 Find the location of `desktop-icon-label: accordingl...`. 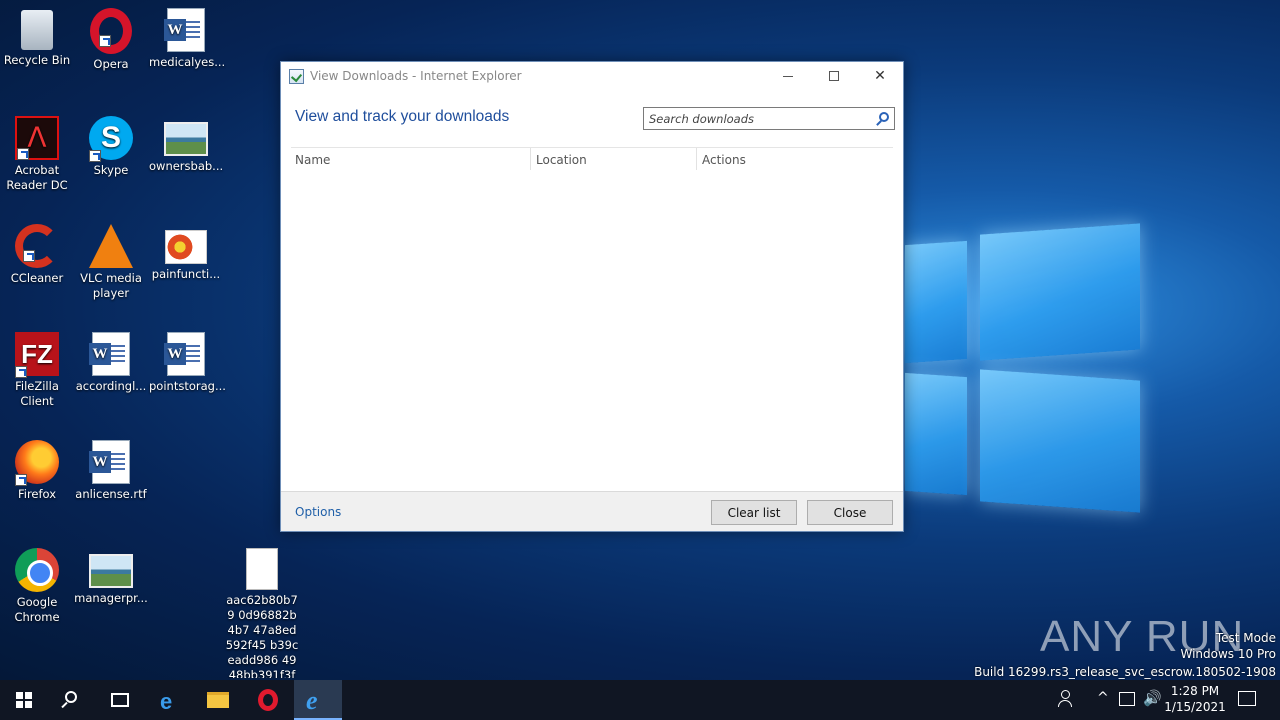

desktop-icon-label: accordingl... is located at coordinates (111, 386).